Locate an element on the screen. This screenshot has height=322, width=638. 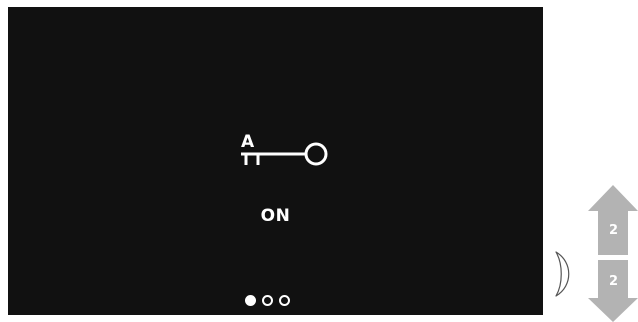
key-icon: A is located at coordinates (284, 149).